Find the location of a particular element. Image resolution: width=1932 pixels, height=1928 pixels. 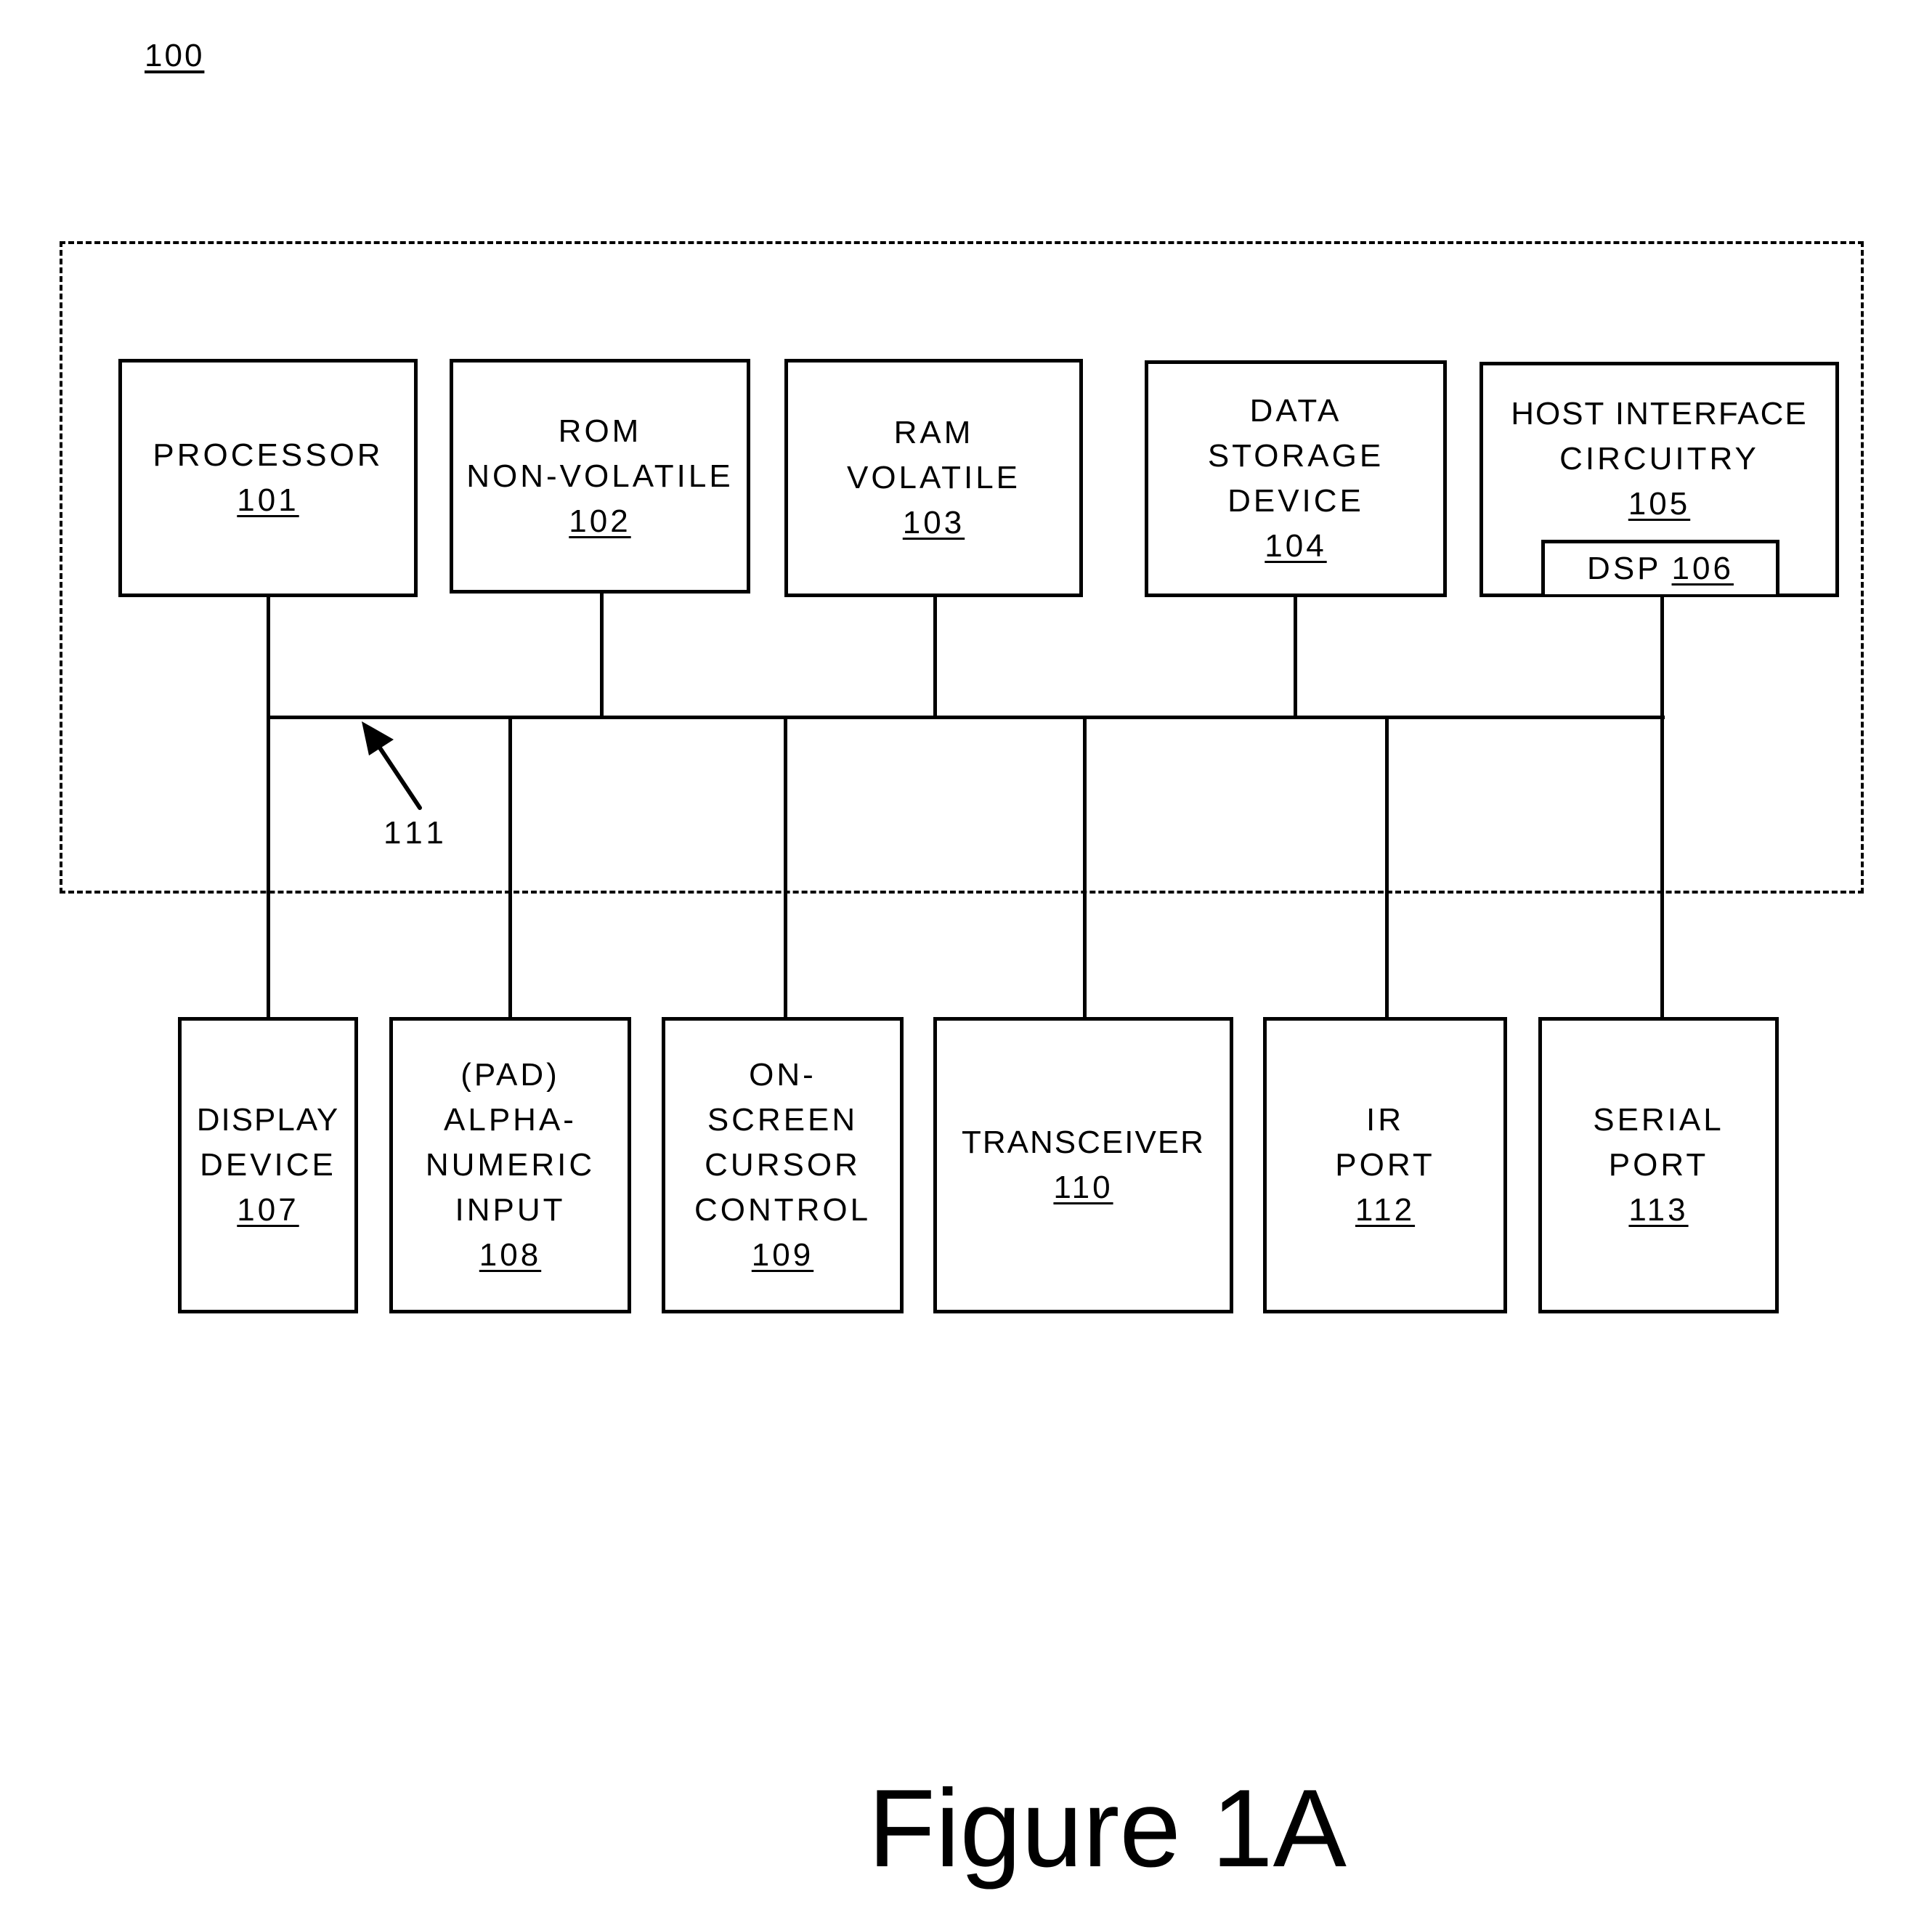

block-label: STORAGE is located at coordinates (1295, 456).